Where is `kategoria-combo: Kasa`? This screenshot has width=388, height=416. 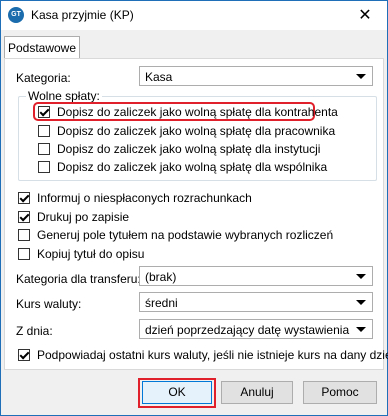
kategoria-combo: Kasa is located at coordinates (256, 76).